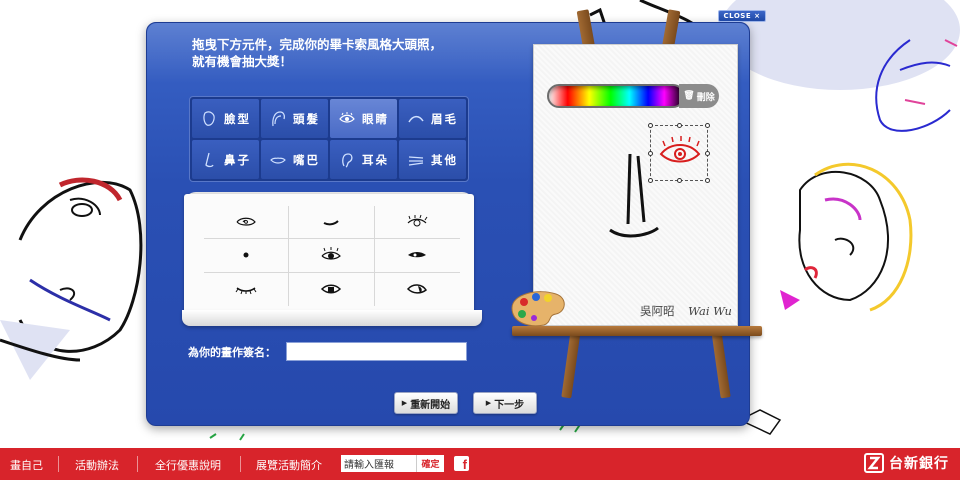  I want to click on next-label: 下一步, so click(509, 405).